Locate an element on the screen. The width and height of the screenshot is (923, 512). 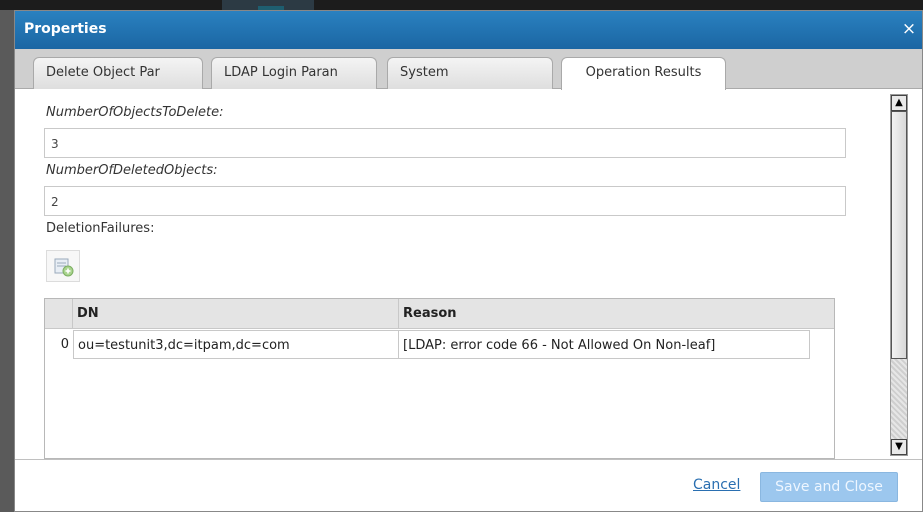
close-icon: × is located at coordinates (909, 29).